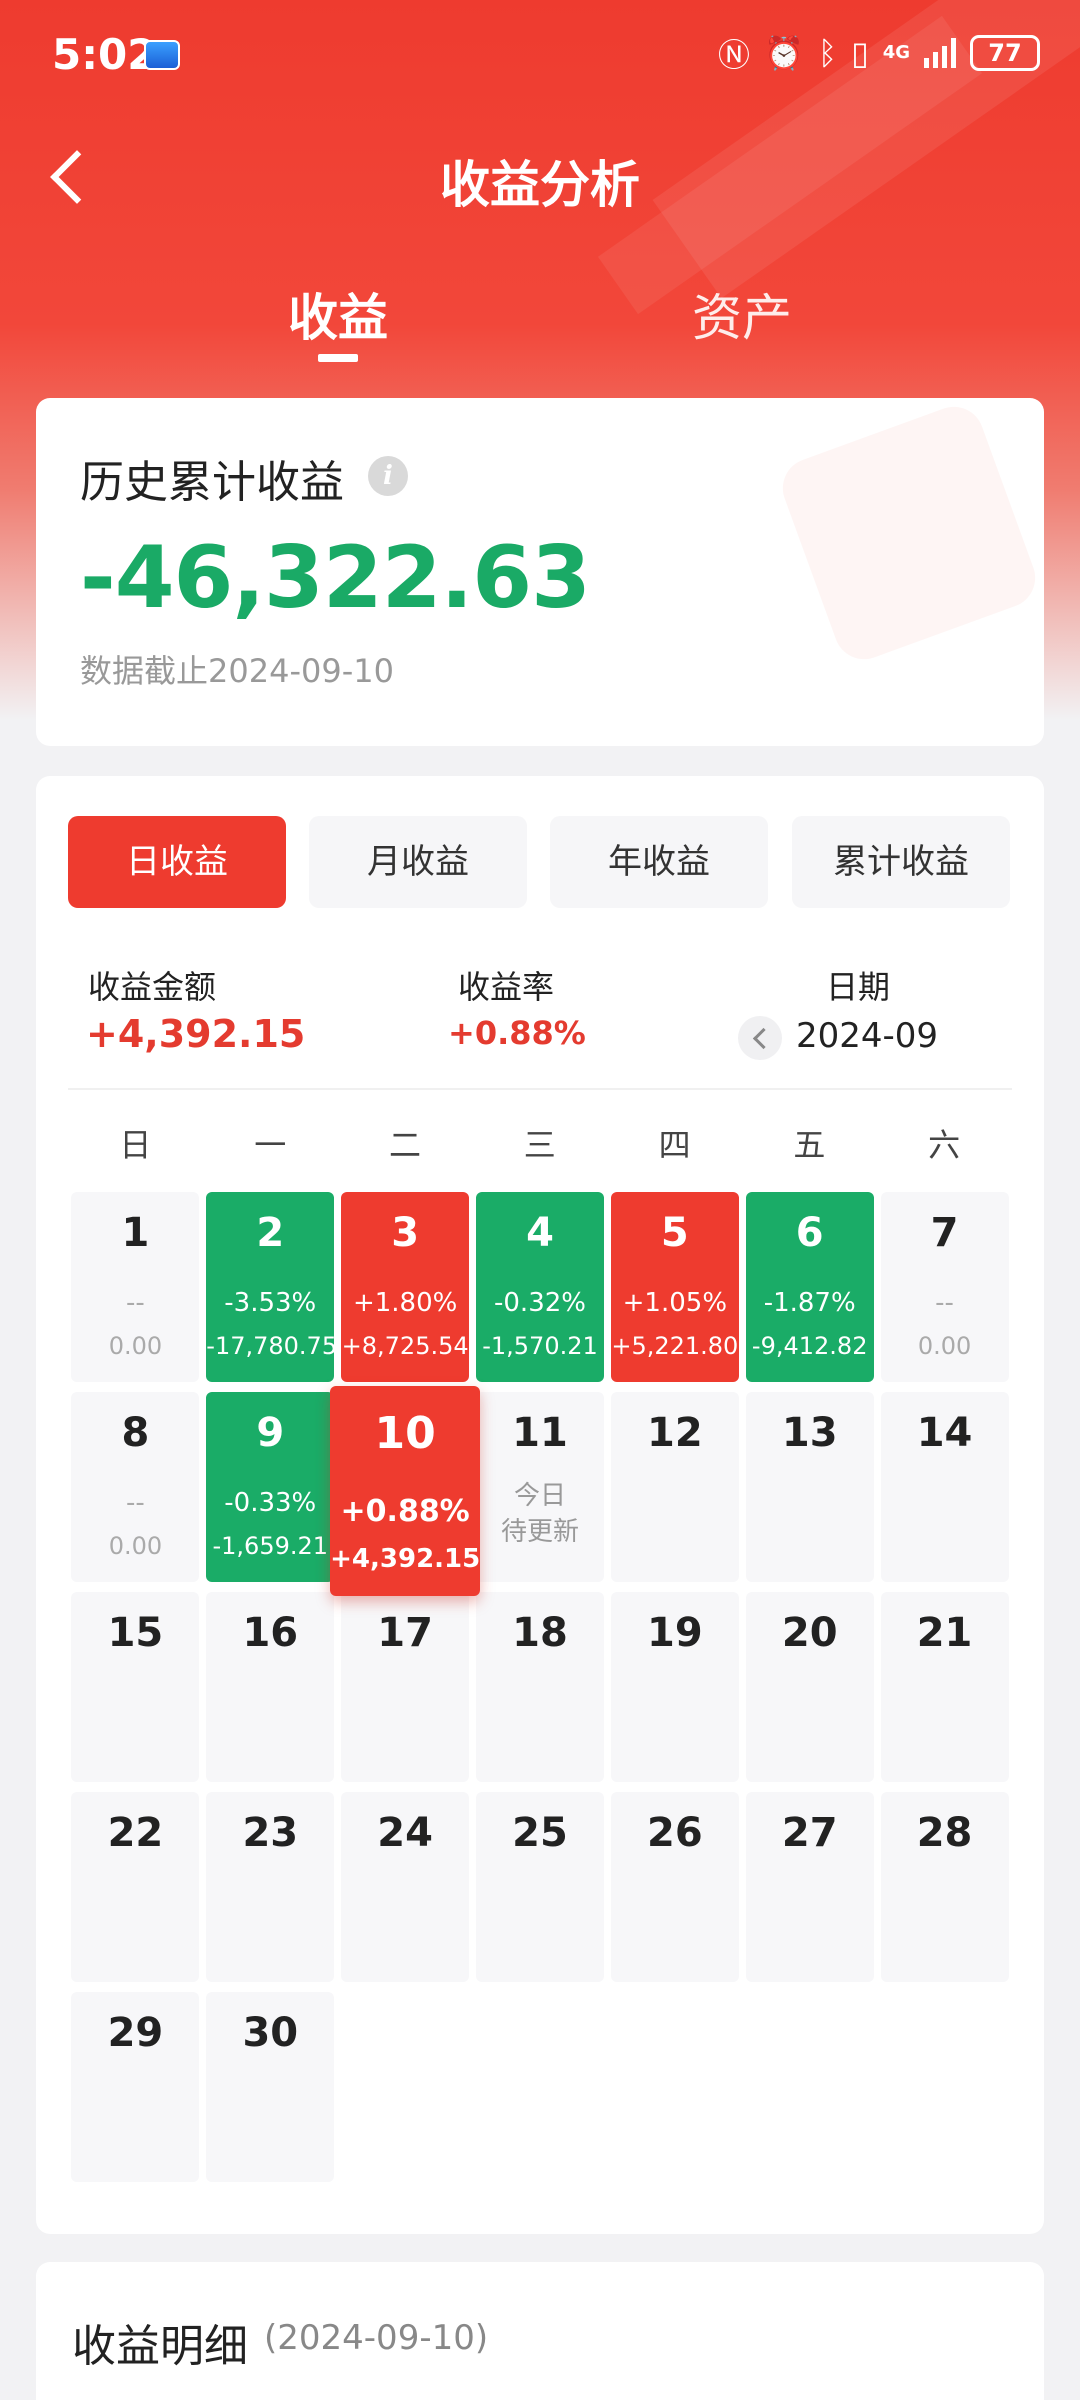  What do you see at coordinates (858, 987) in the screenshot?
I see `date-label: 日期` at bounding box center [858, 987].